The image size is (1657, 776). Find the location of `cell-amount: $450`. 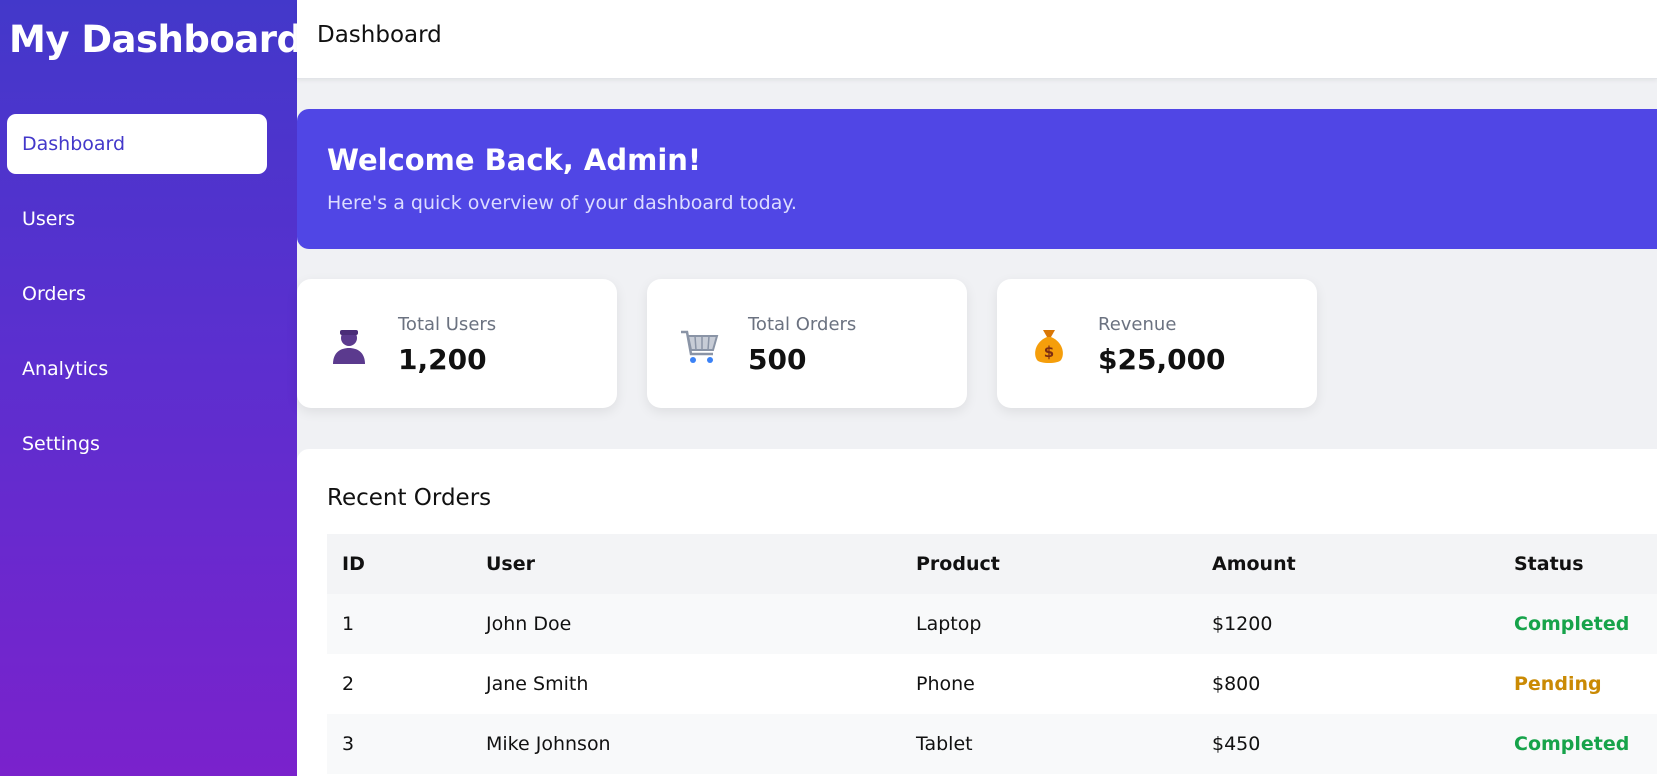

cell-amount: $450 is located at coordinates (1348, 744).